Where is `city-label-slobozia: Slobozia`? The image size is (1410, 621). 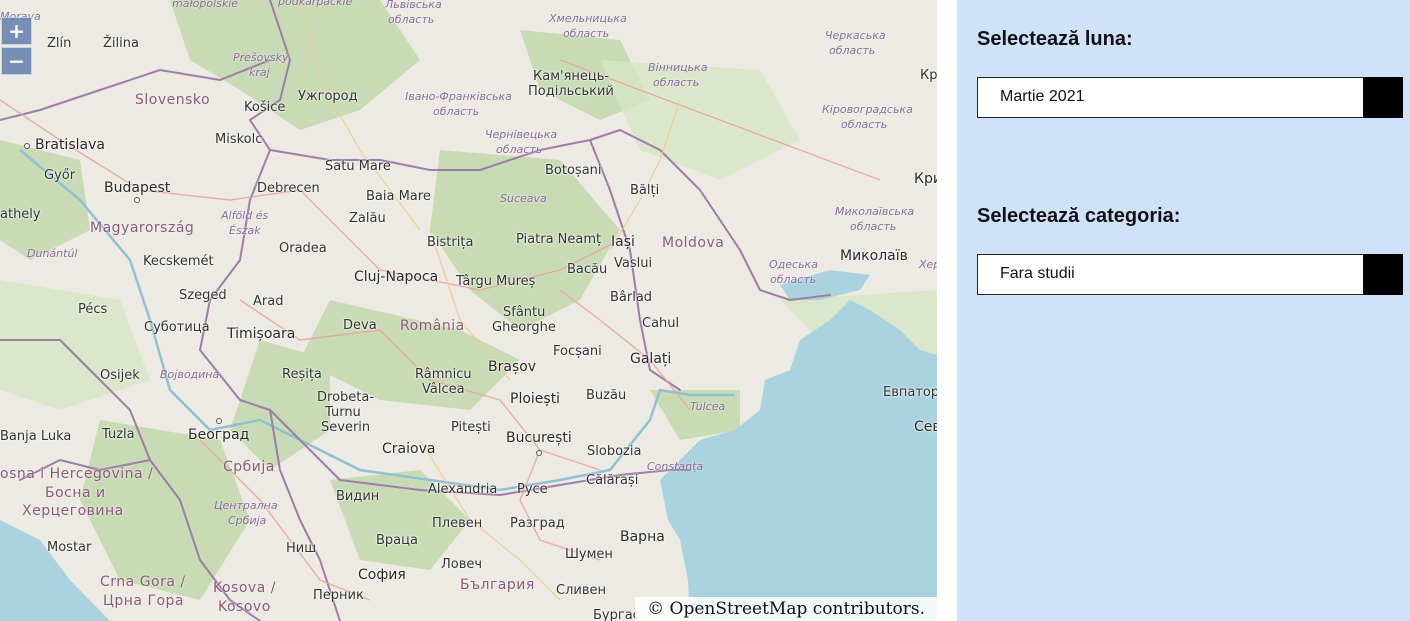
city-label-slobozia: Slobozia is located at coordinates (614, 451).